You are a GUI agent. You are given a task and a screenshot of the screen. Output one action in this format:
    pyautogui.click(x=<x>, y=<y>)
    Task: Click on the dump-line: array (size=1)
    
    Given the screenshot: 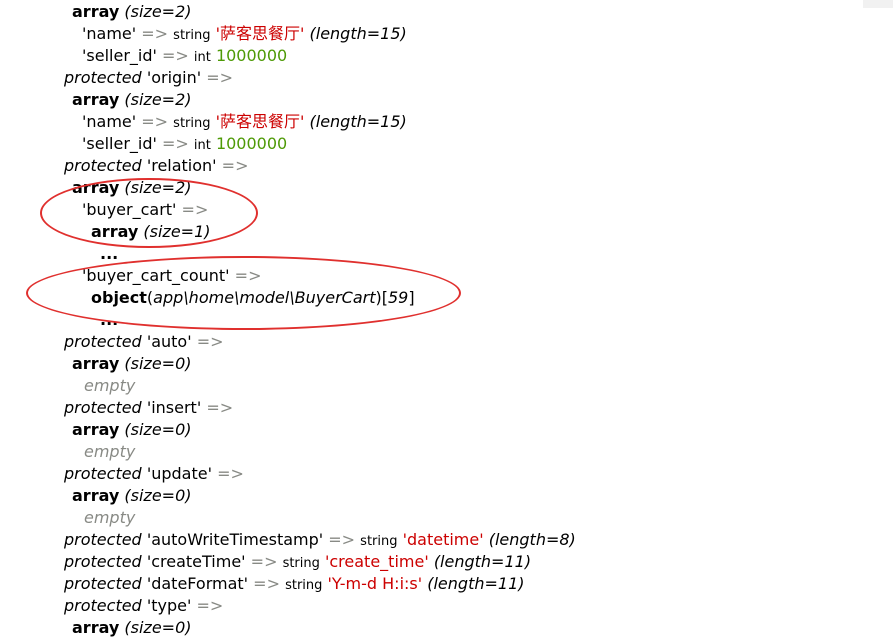 What is the action you would take?
    pyautogui.click(x=151, y=232)
    